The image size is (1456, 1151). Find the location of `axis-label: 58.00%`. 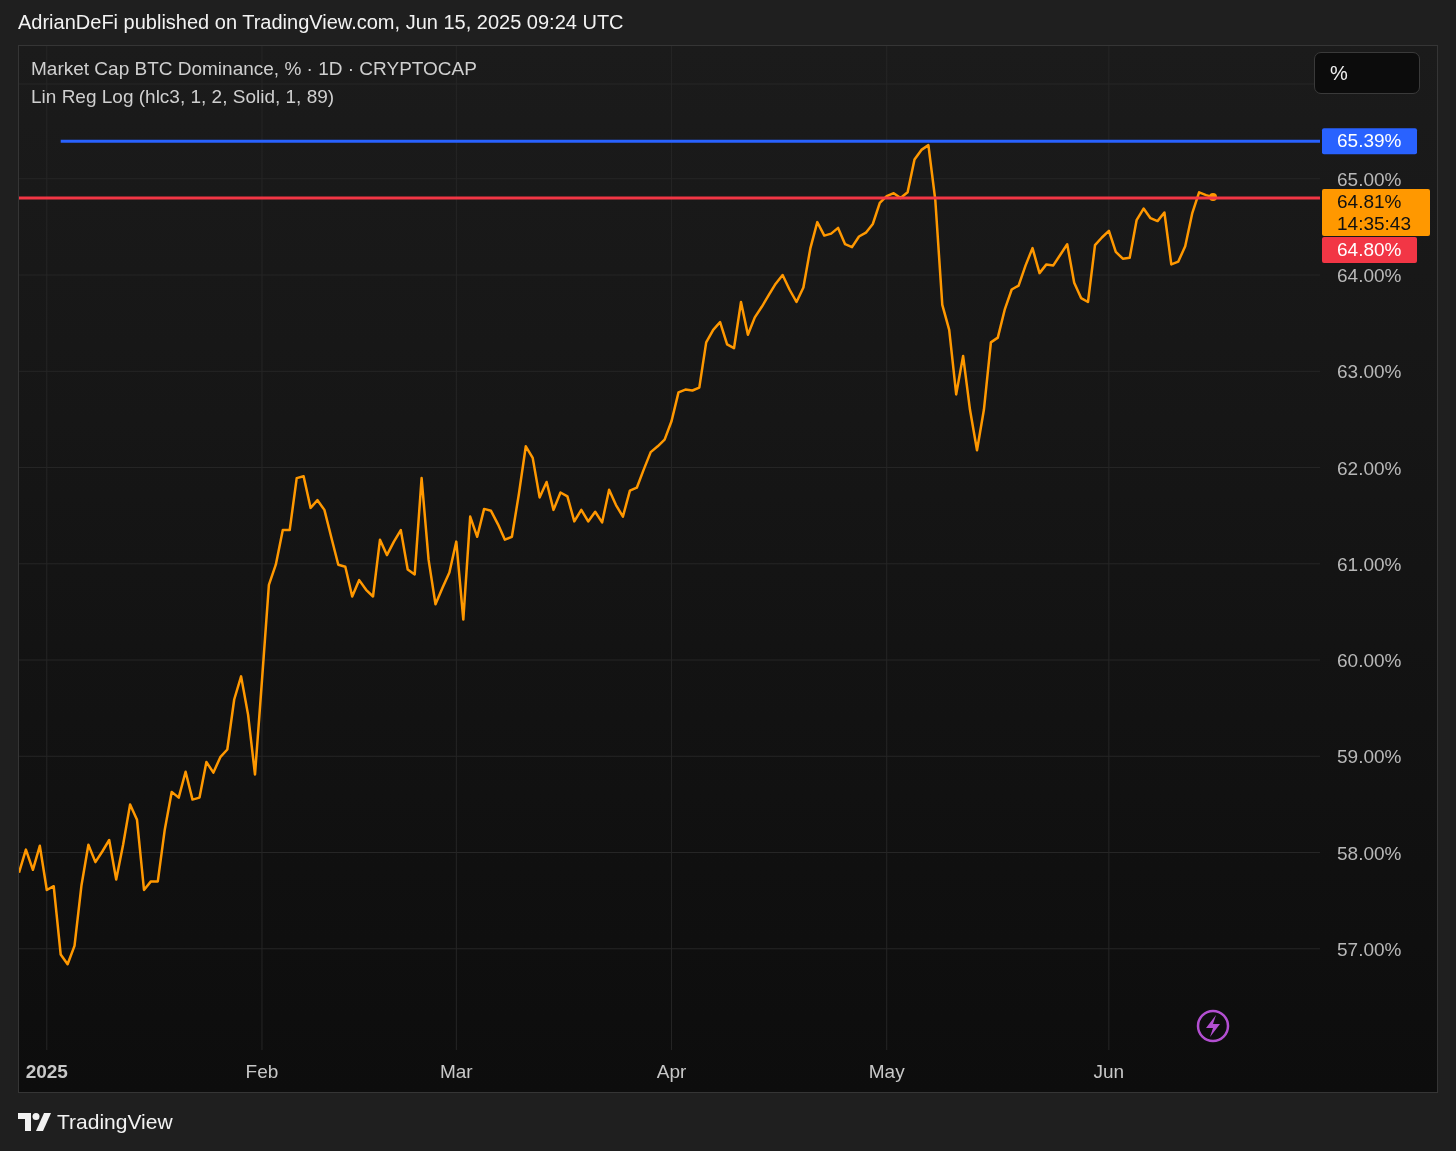

axis-label: 58.00% is located at coordinates (1369, 853).